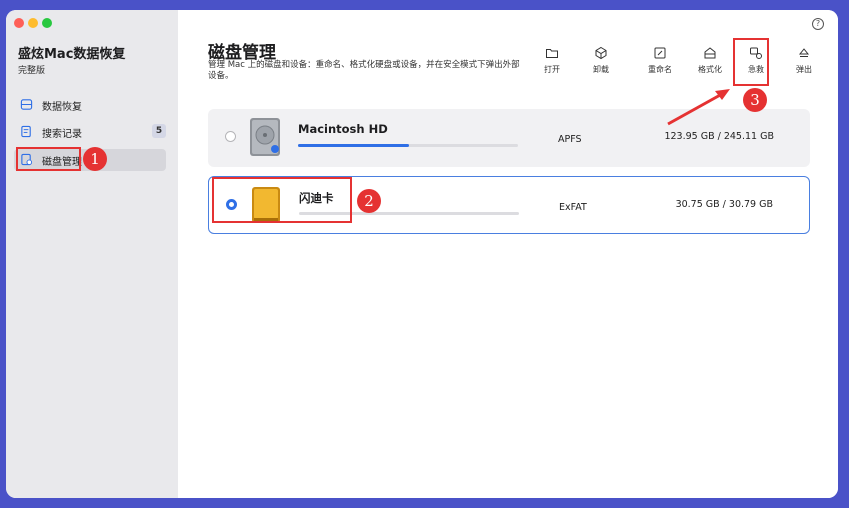  I want to click on app-title: 盛炫Mac数据恢复, so click(72, 54).